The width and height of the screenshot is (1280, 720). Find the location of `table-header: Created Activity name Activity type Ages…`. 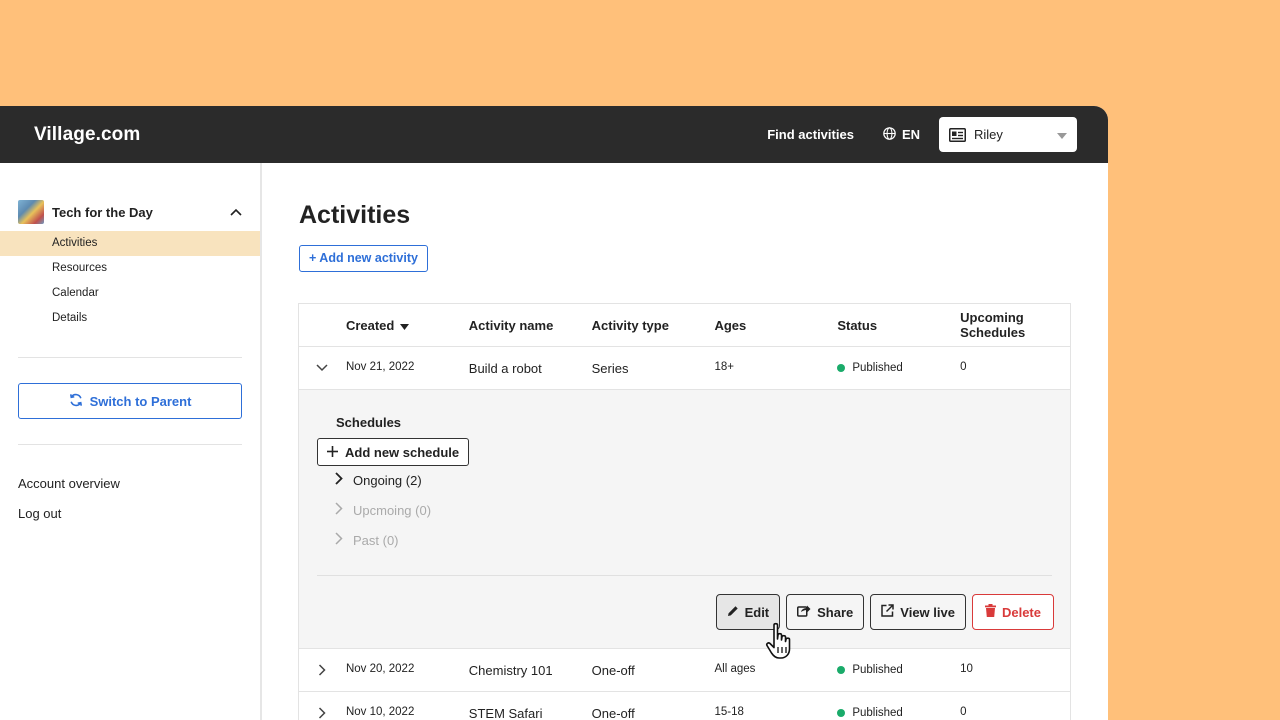

table-header: Created Activity name Activity type Ages… is located at coordinates (684, 325).